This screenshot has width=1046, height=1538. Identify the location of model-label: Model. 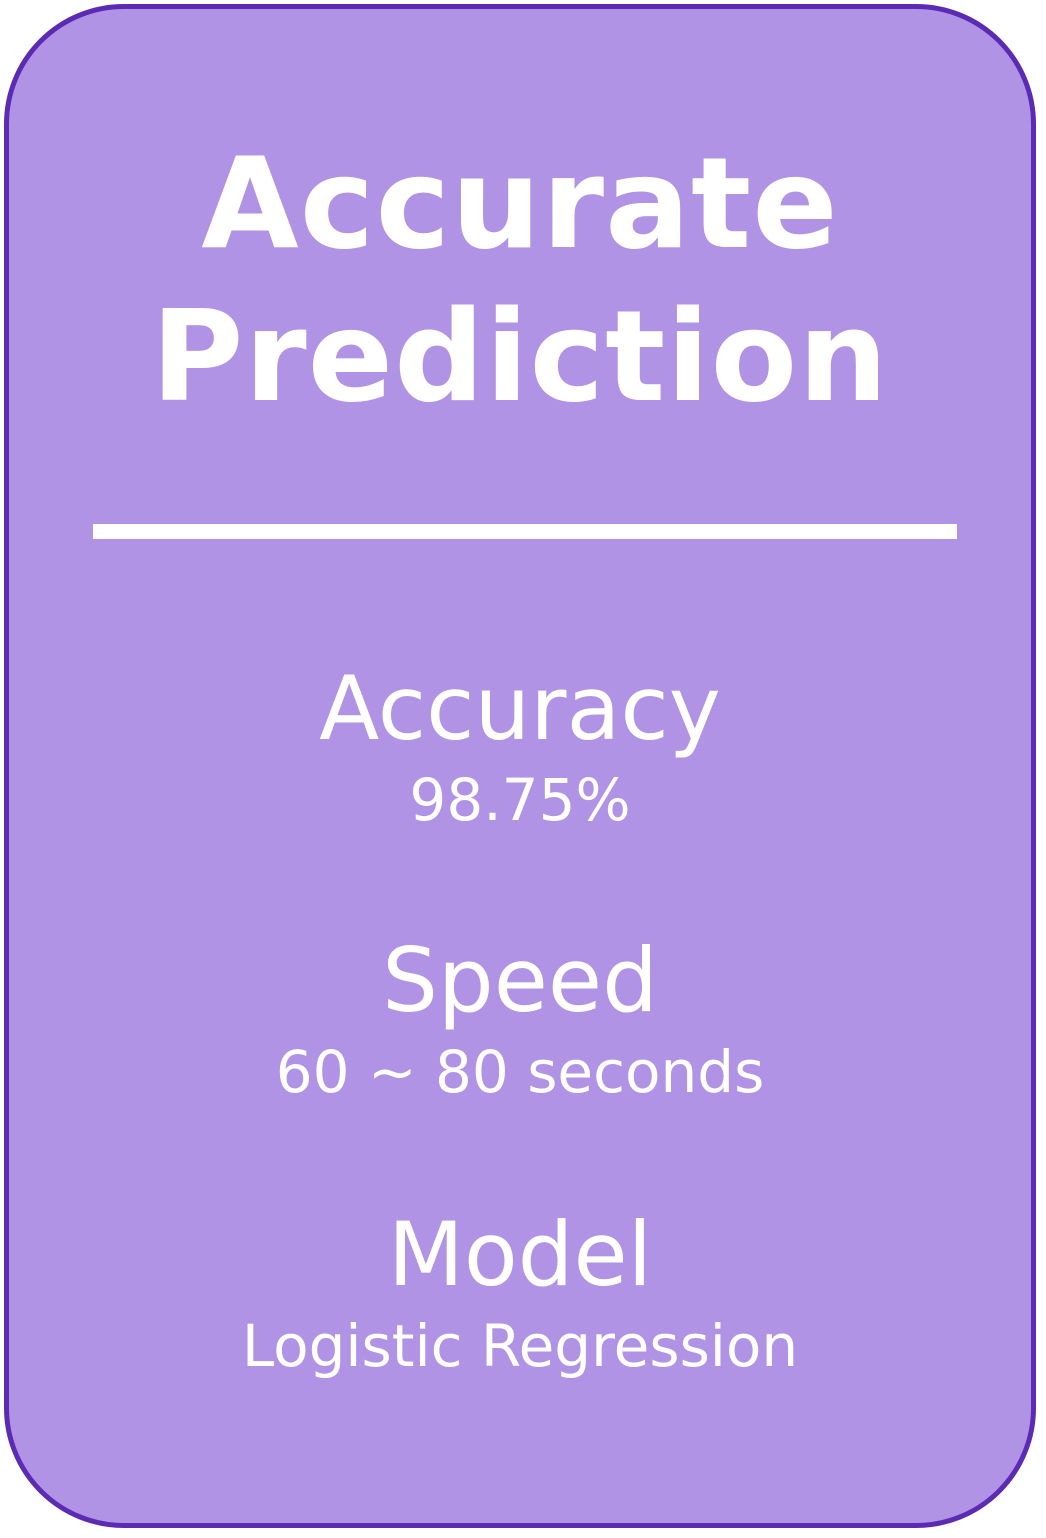
(520, 1254).